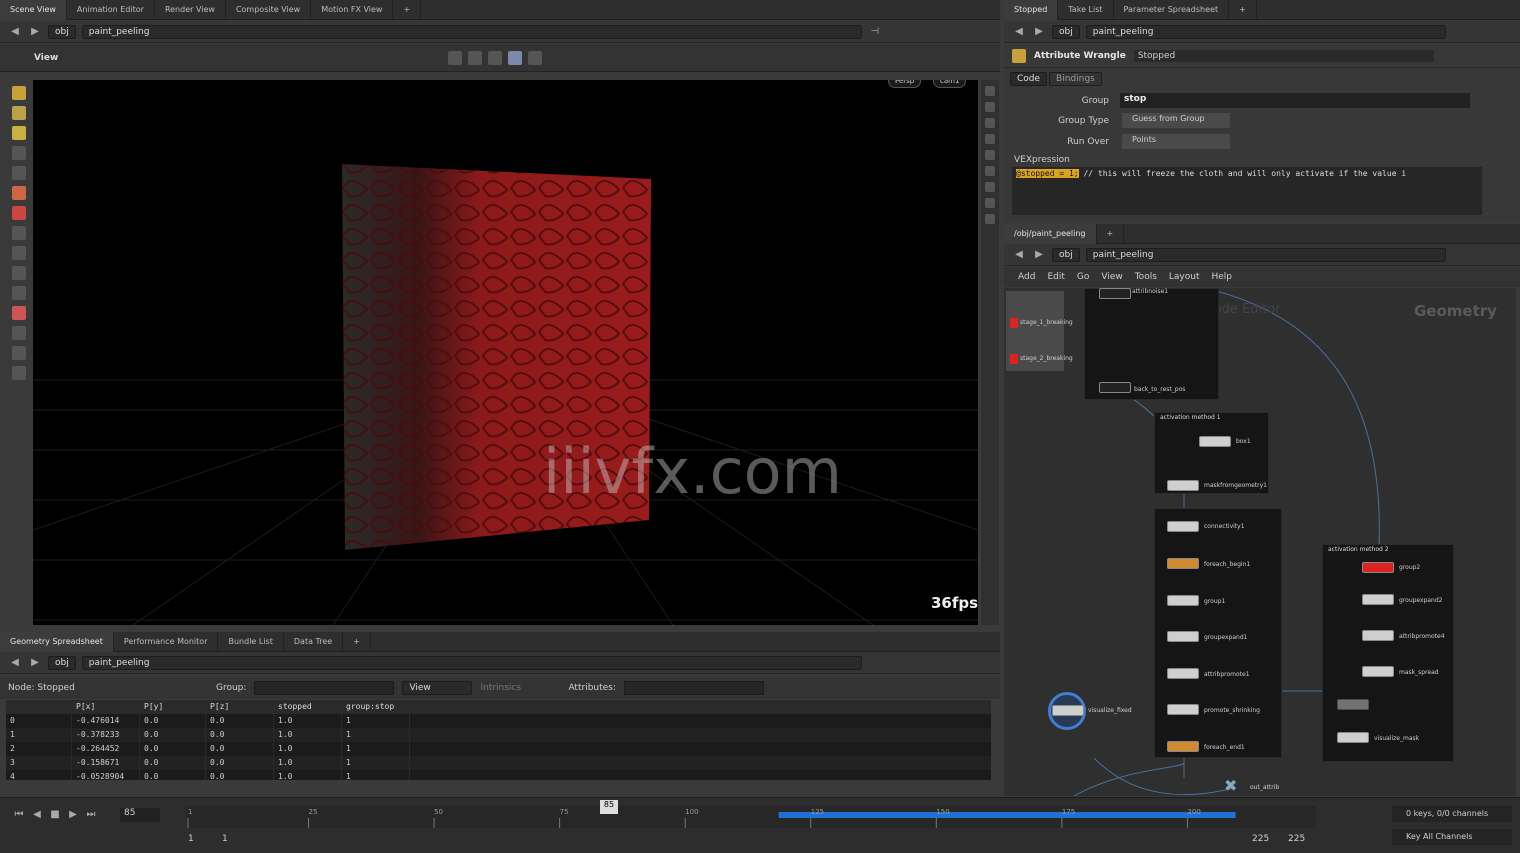  I want to click on group-type-dropdown: Guess from Group, so click(1176, 120).